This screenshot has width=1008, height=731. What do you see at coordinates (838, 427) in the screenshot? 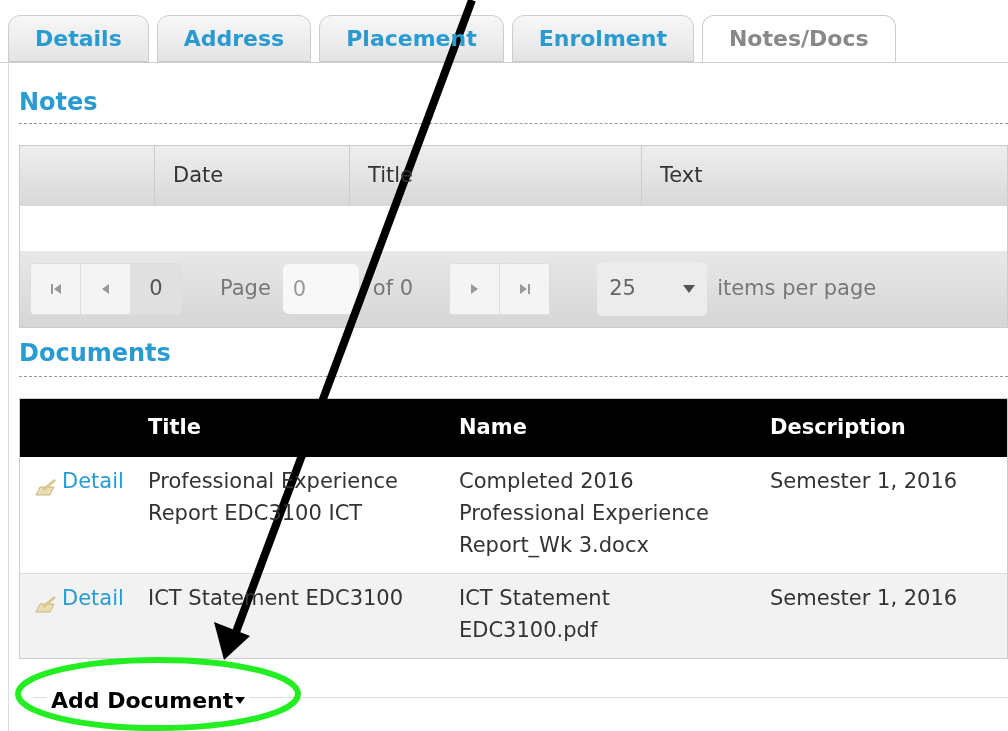
I see `column-header: Description` at bounding box center [838, 427].